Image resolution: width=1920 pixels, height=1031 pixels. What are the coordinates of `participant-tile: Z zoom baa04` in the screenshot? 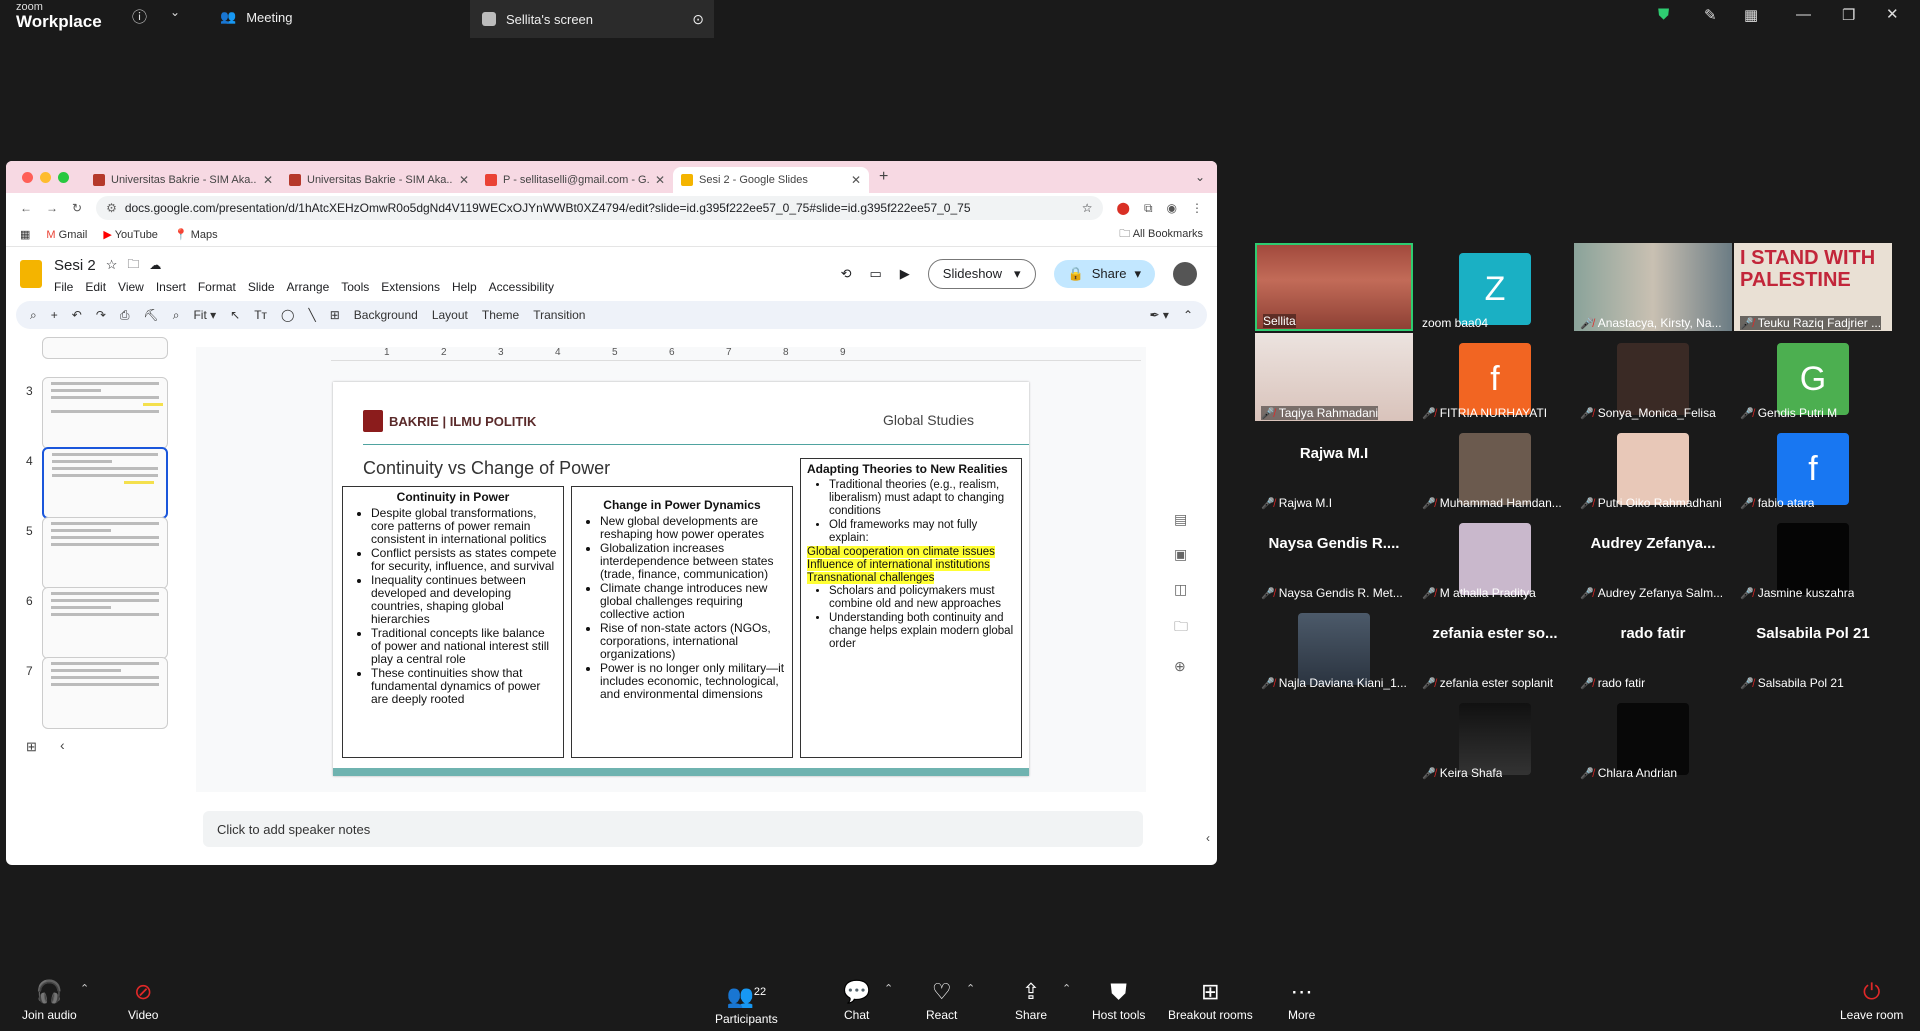 It's located at (1495, 287).